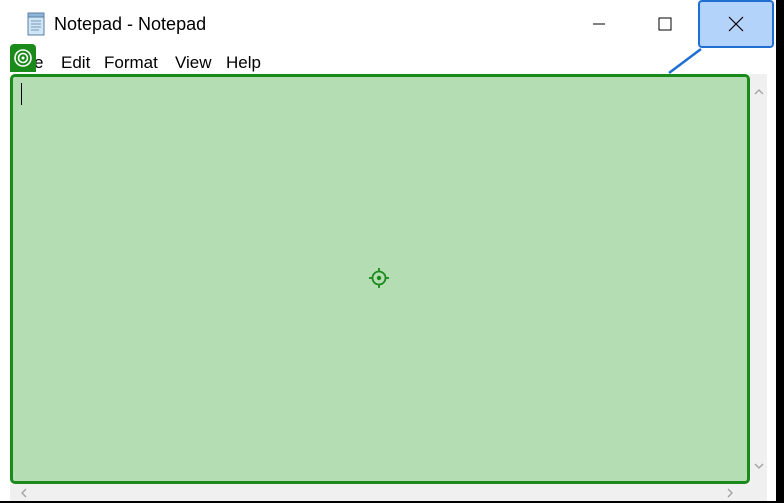 The image size is (784, 503). I want to click on target-icon, so click(23, 58).